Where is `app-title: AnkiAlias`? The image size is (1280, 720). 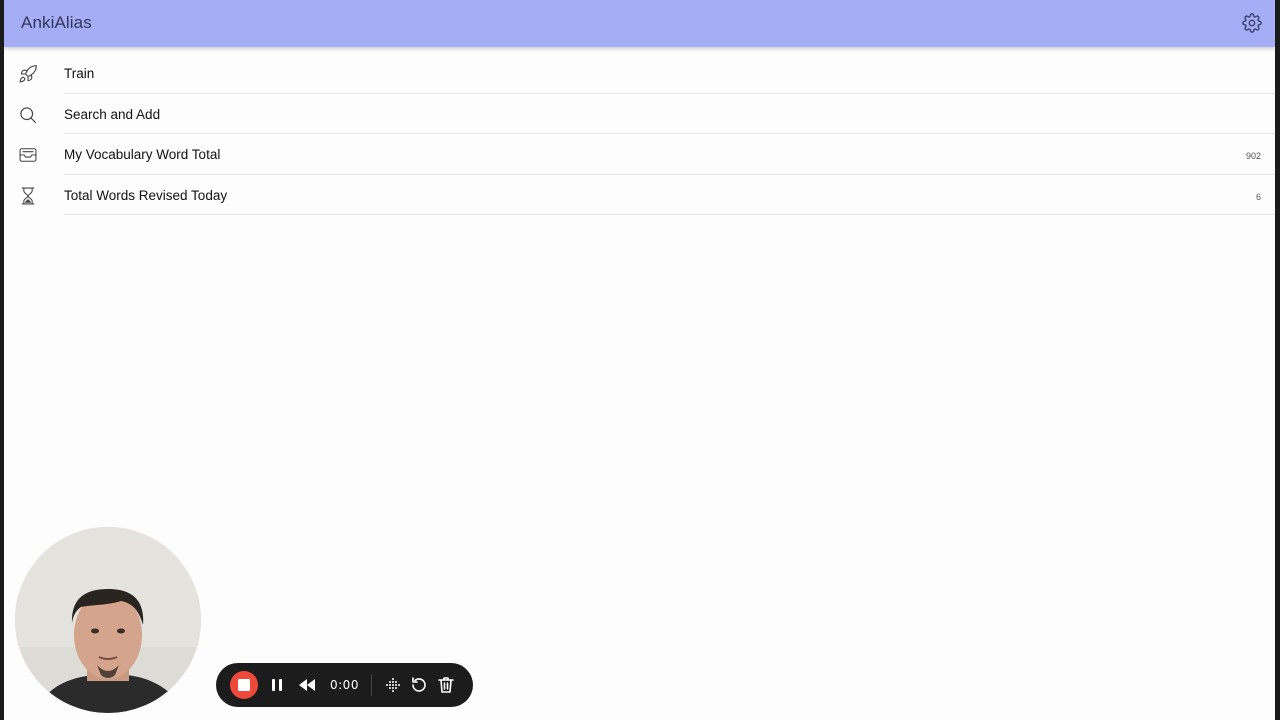 app-title: AnkiAlias is located at coordinates (56, 22).